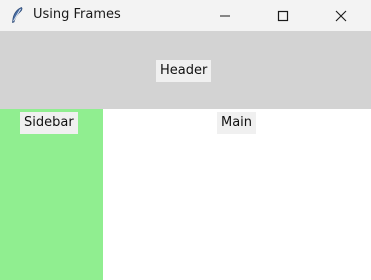  What do you see at coordinates (185, 15) in the screenshot?
I see `title-bar: Using Frames` at bounding box center [185, 15].